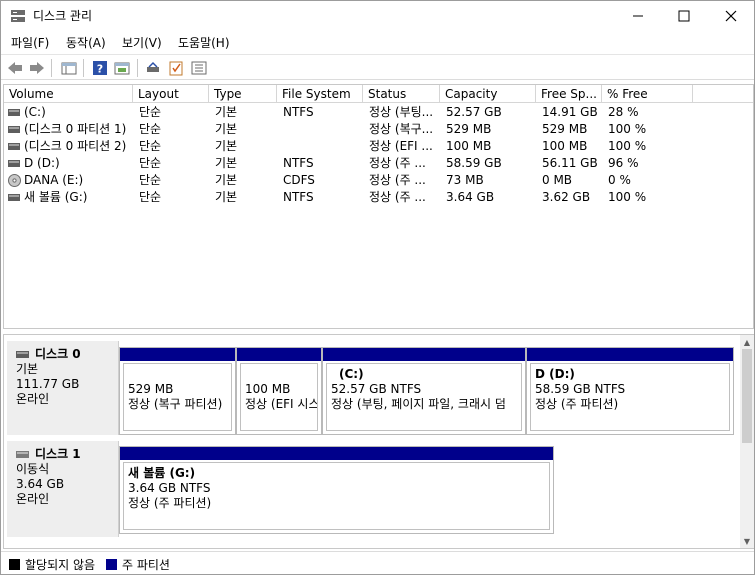  Describe the element at coordinates (63, 489) in the screenshot. I see `disk-1-label: 디스크 1 이동식 3.64 GB 온라인` at that location.